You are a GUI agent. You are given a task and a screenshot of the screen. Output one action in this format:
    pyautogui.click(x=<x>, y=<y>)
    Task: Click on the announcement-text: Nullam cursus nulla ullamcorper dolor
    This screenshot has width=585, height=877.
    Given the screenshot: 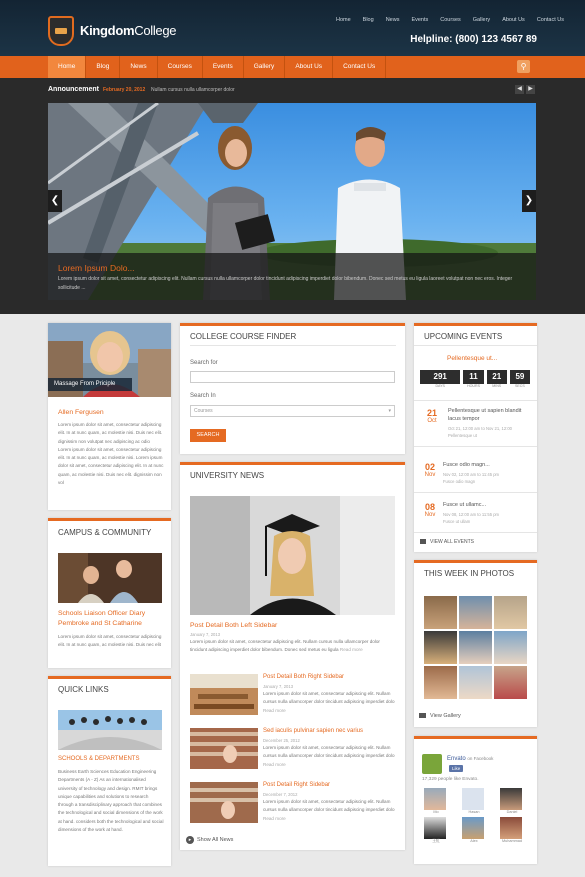 What is the action you would take?
    pyautogui.click(x=193, y=90)
    